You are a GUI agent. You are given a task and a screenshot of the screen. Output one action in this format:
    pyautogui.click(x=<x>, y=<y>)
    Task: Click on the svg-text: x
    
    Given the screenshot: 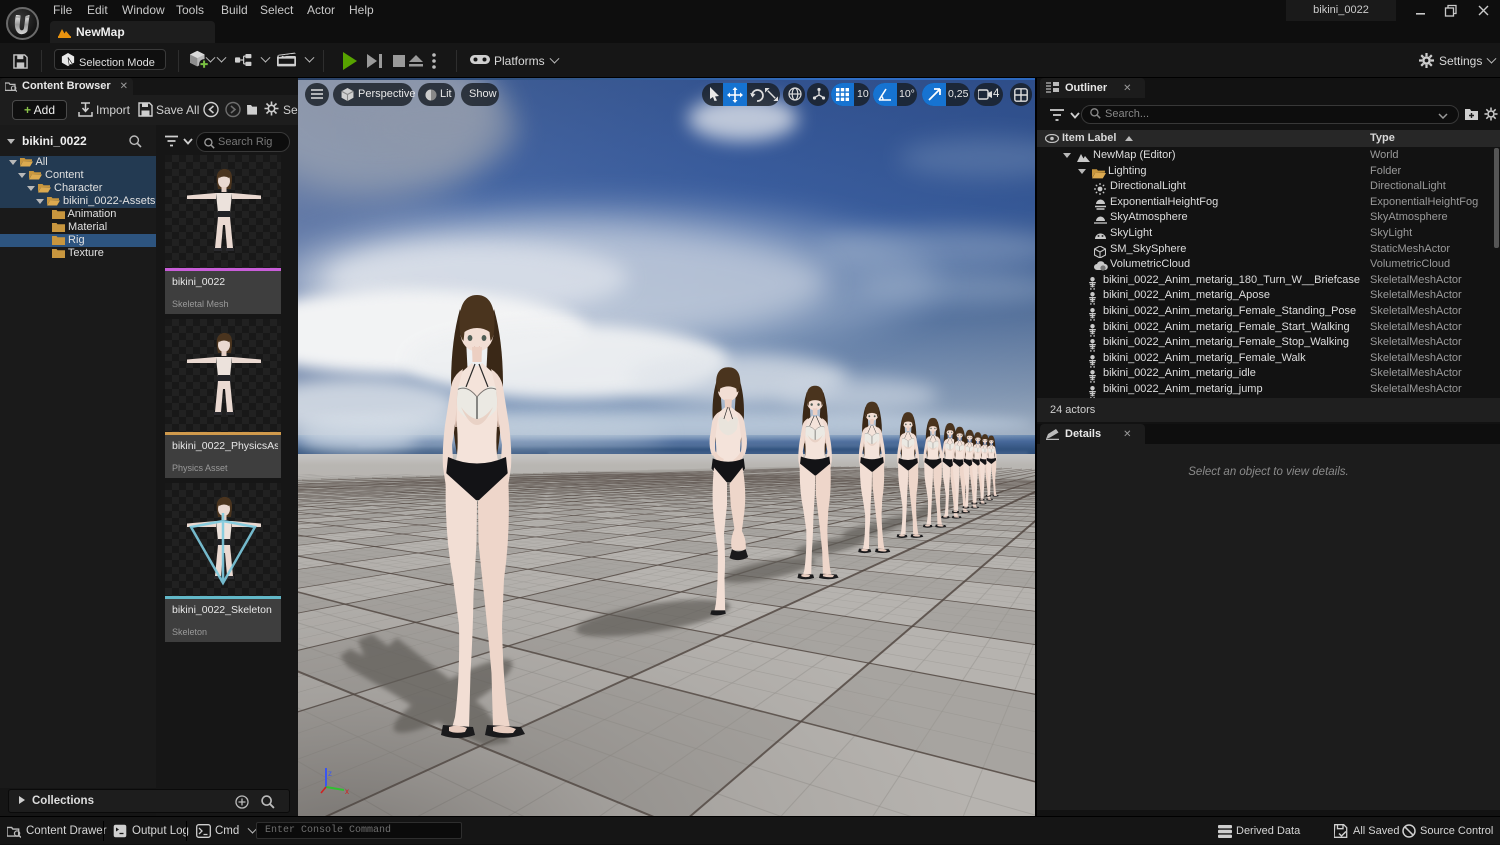 What is the action you would take?
    pyautogui.click(x=347, y=791)
    